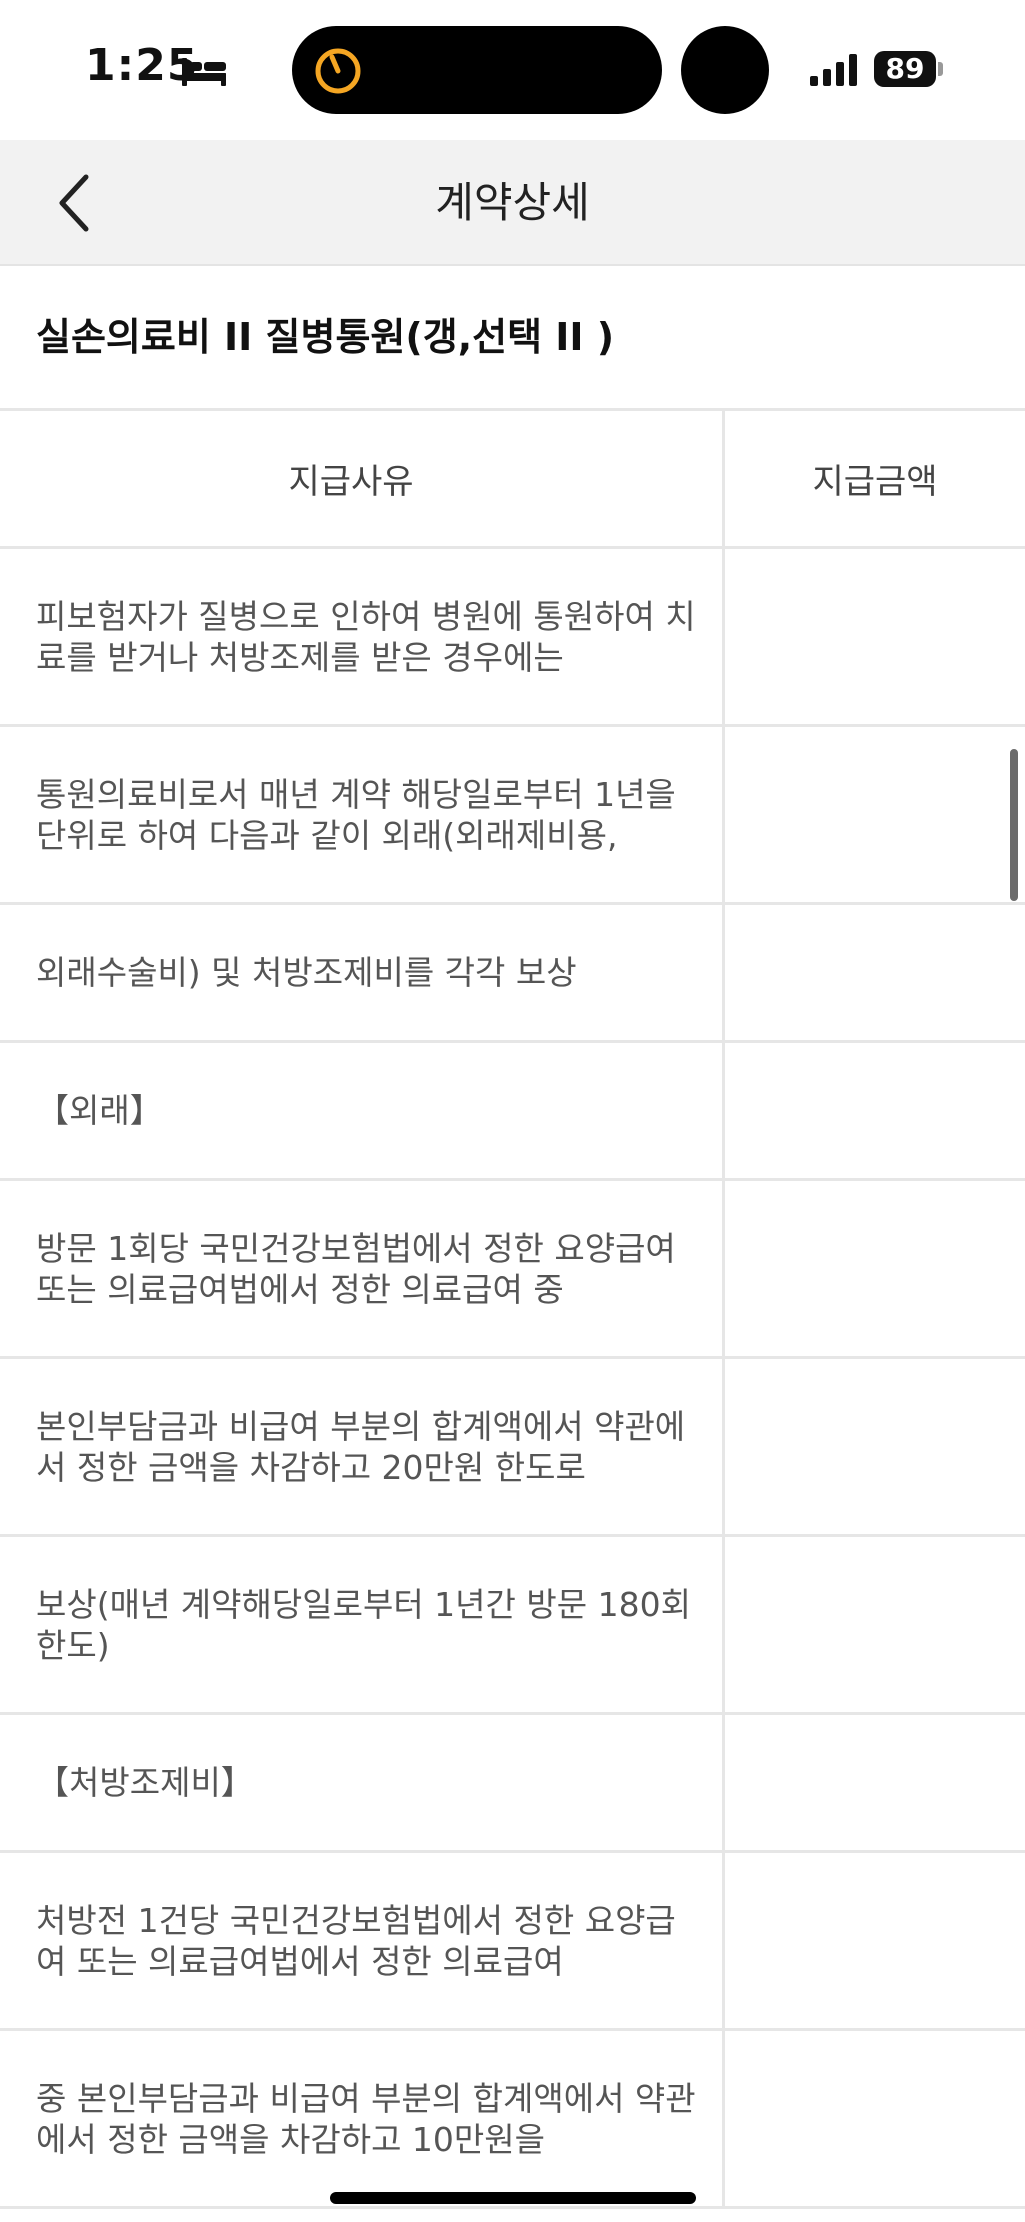  What do you see at coordinates (905, 69) in the screenshot?
I see `battery-icon: 89` at bounding box center [905, 69].